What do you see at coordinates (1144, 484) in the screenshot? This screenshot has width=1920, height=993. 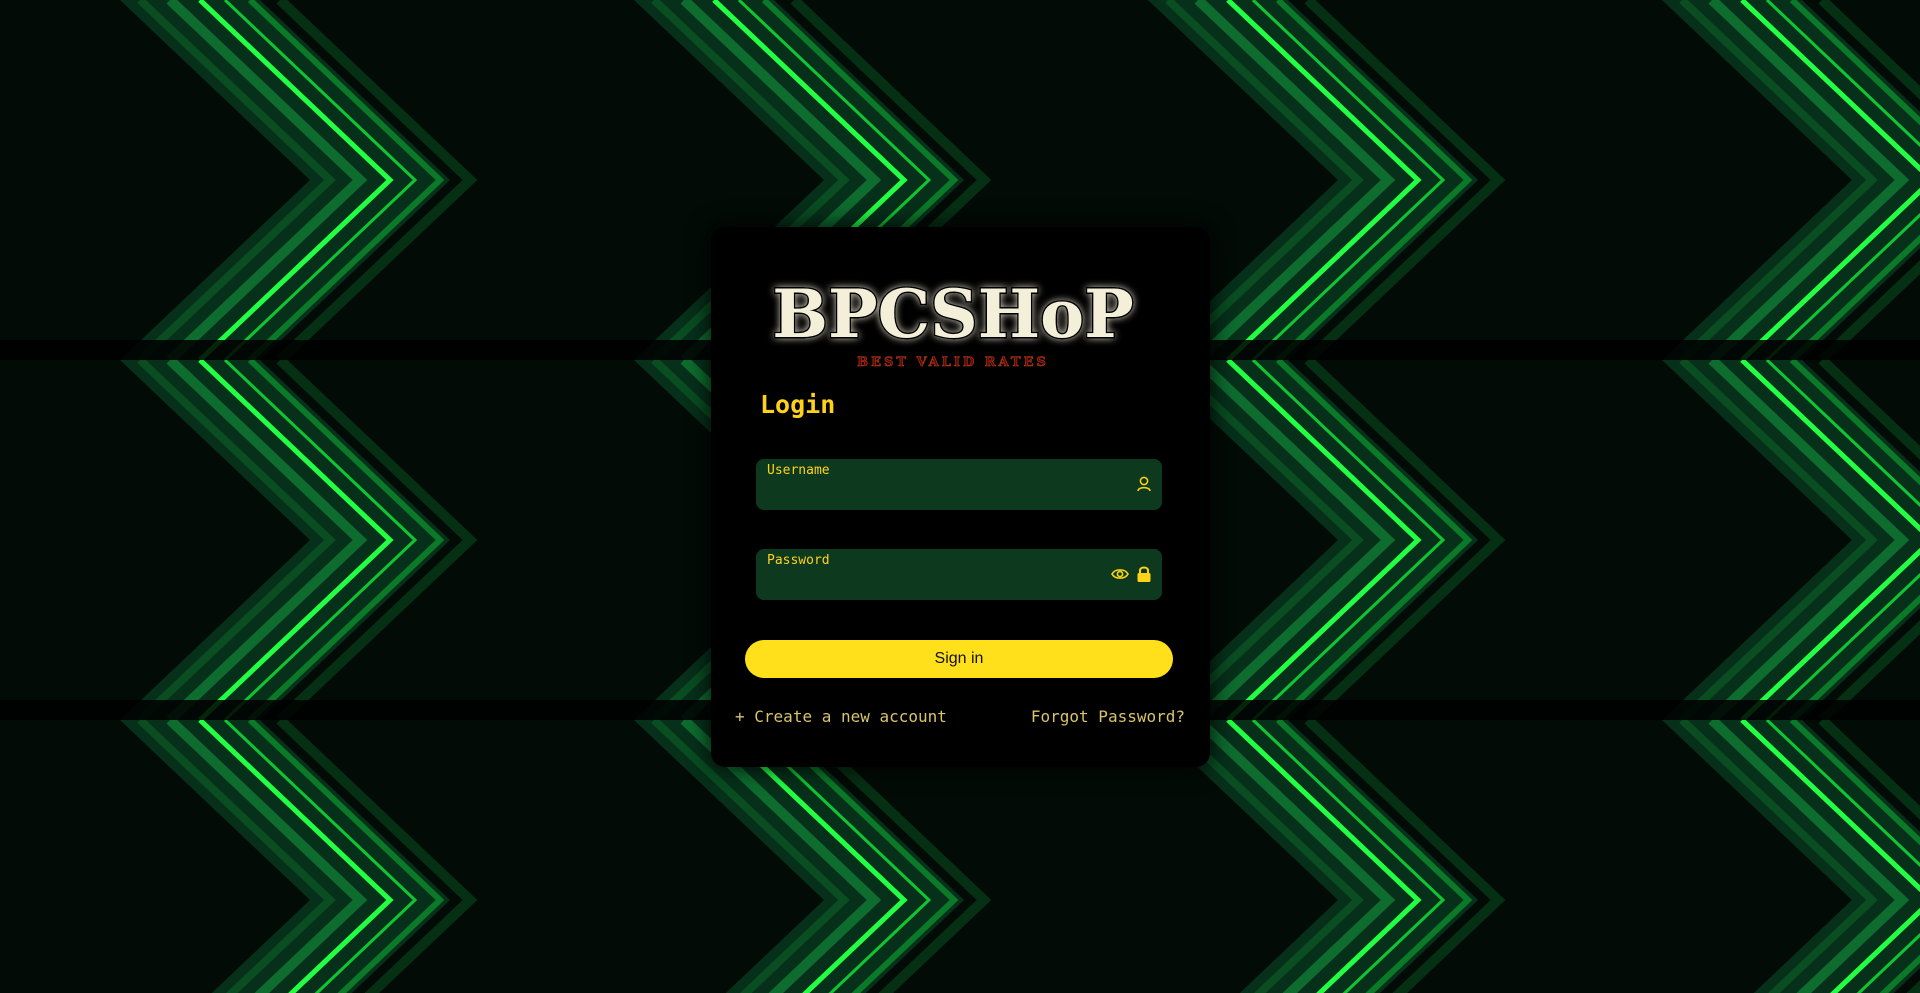 I see `user-icon` at bounding box center [1144, 484].